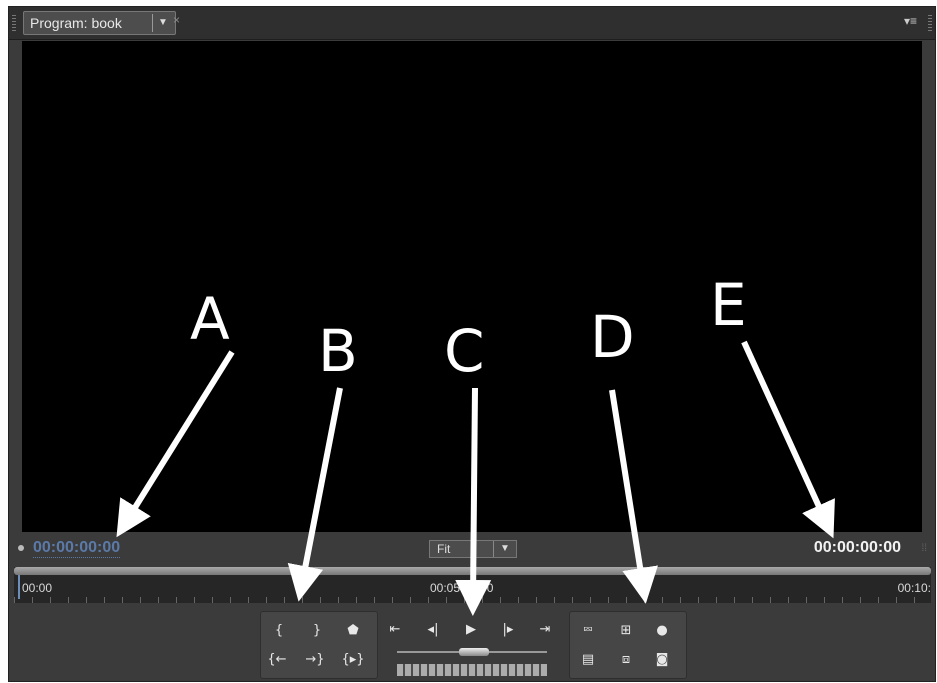 The image size is (937, 683). What do you see at coordinates (471, 630) in the screenshot?
I see `play-icon: ▶` at bounding box center [471, 630].